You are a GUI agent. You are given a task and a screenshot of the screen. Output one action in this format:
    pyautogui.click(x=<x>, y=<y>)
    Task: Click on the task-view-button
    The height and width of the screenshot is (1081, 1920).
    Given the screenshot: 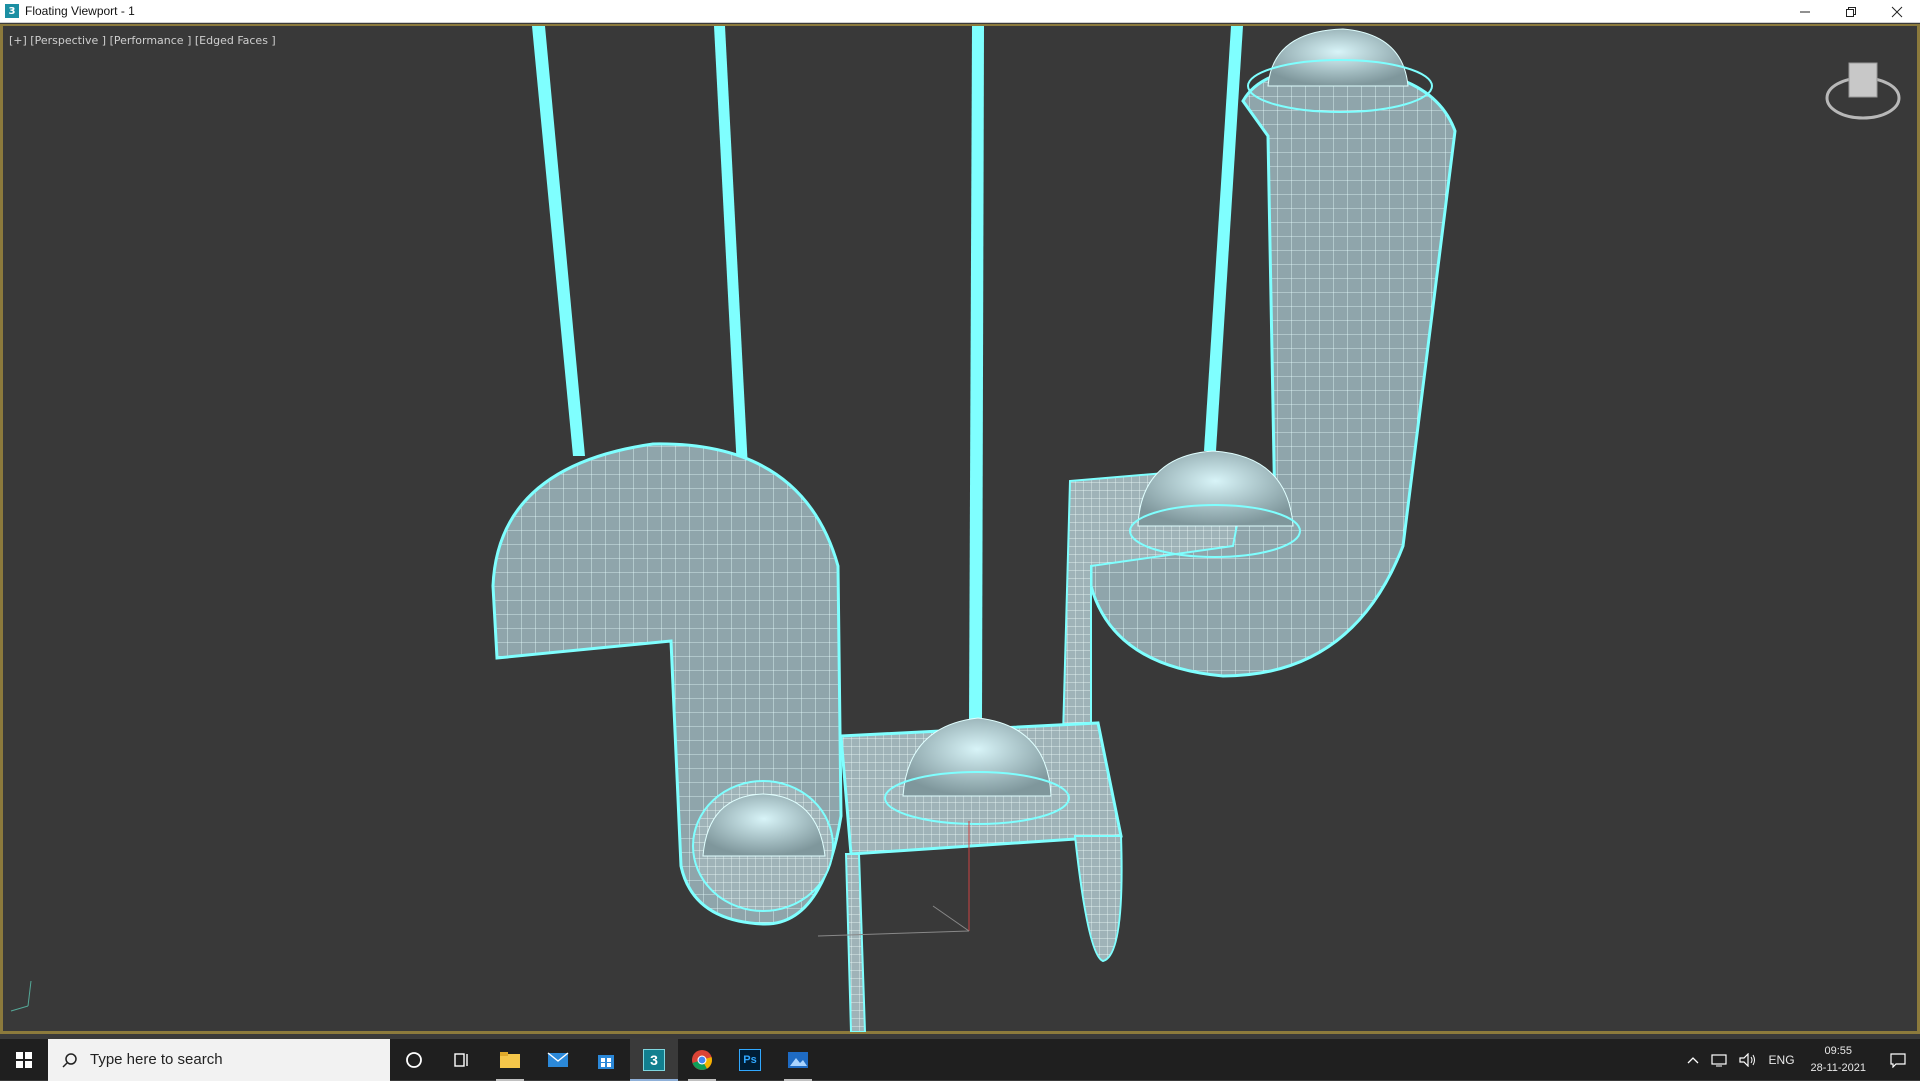 What is the action you would take?
    pyautogui.click(x=462, y=1060)
    